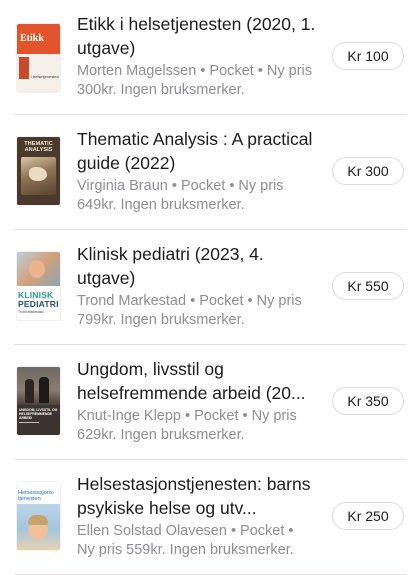 This screenshot has height=575, width=420. I want to click on cover-title: Helsestasjons-tjenesten, so click(36, 496).